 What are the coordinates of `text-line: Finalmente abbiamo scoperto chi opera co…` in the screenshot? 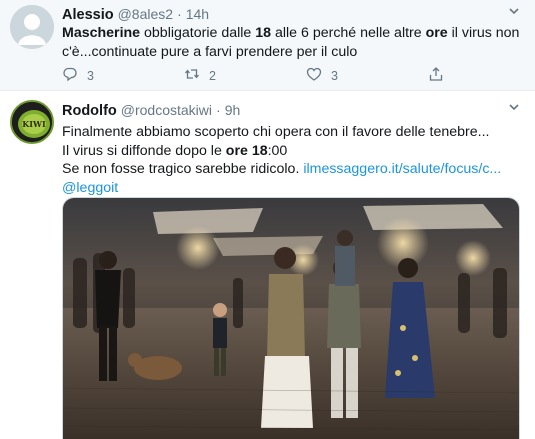 It's located at (276, 132).